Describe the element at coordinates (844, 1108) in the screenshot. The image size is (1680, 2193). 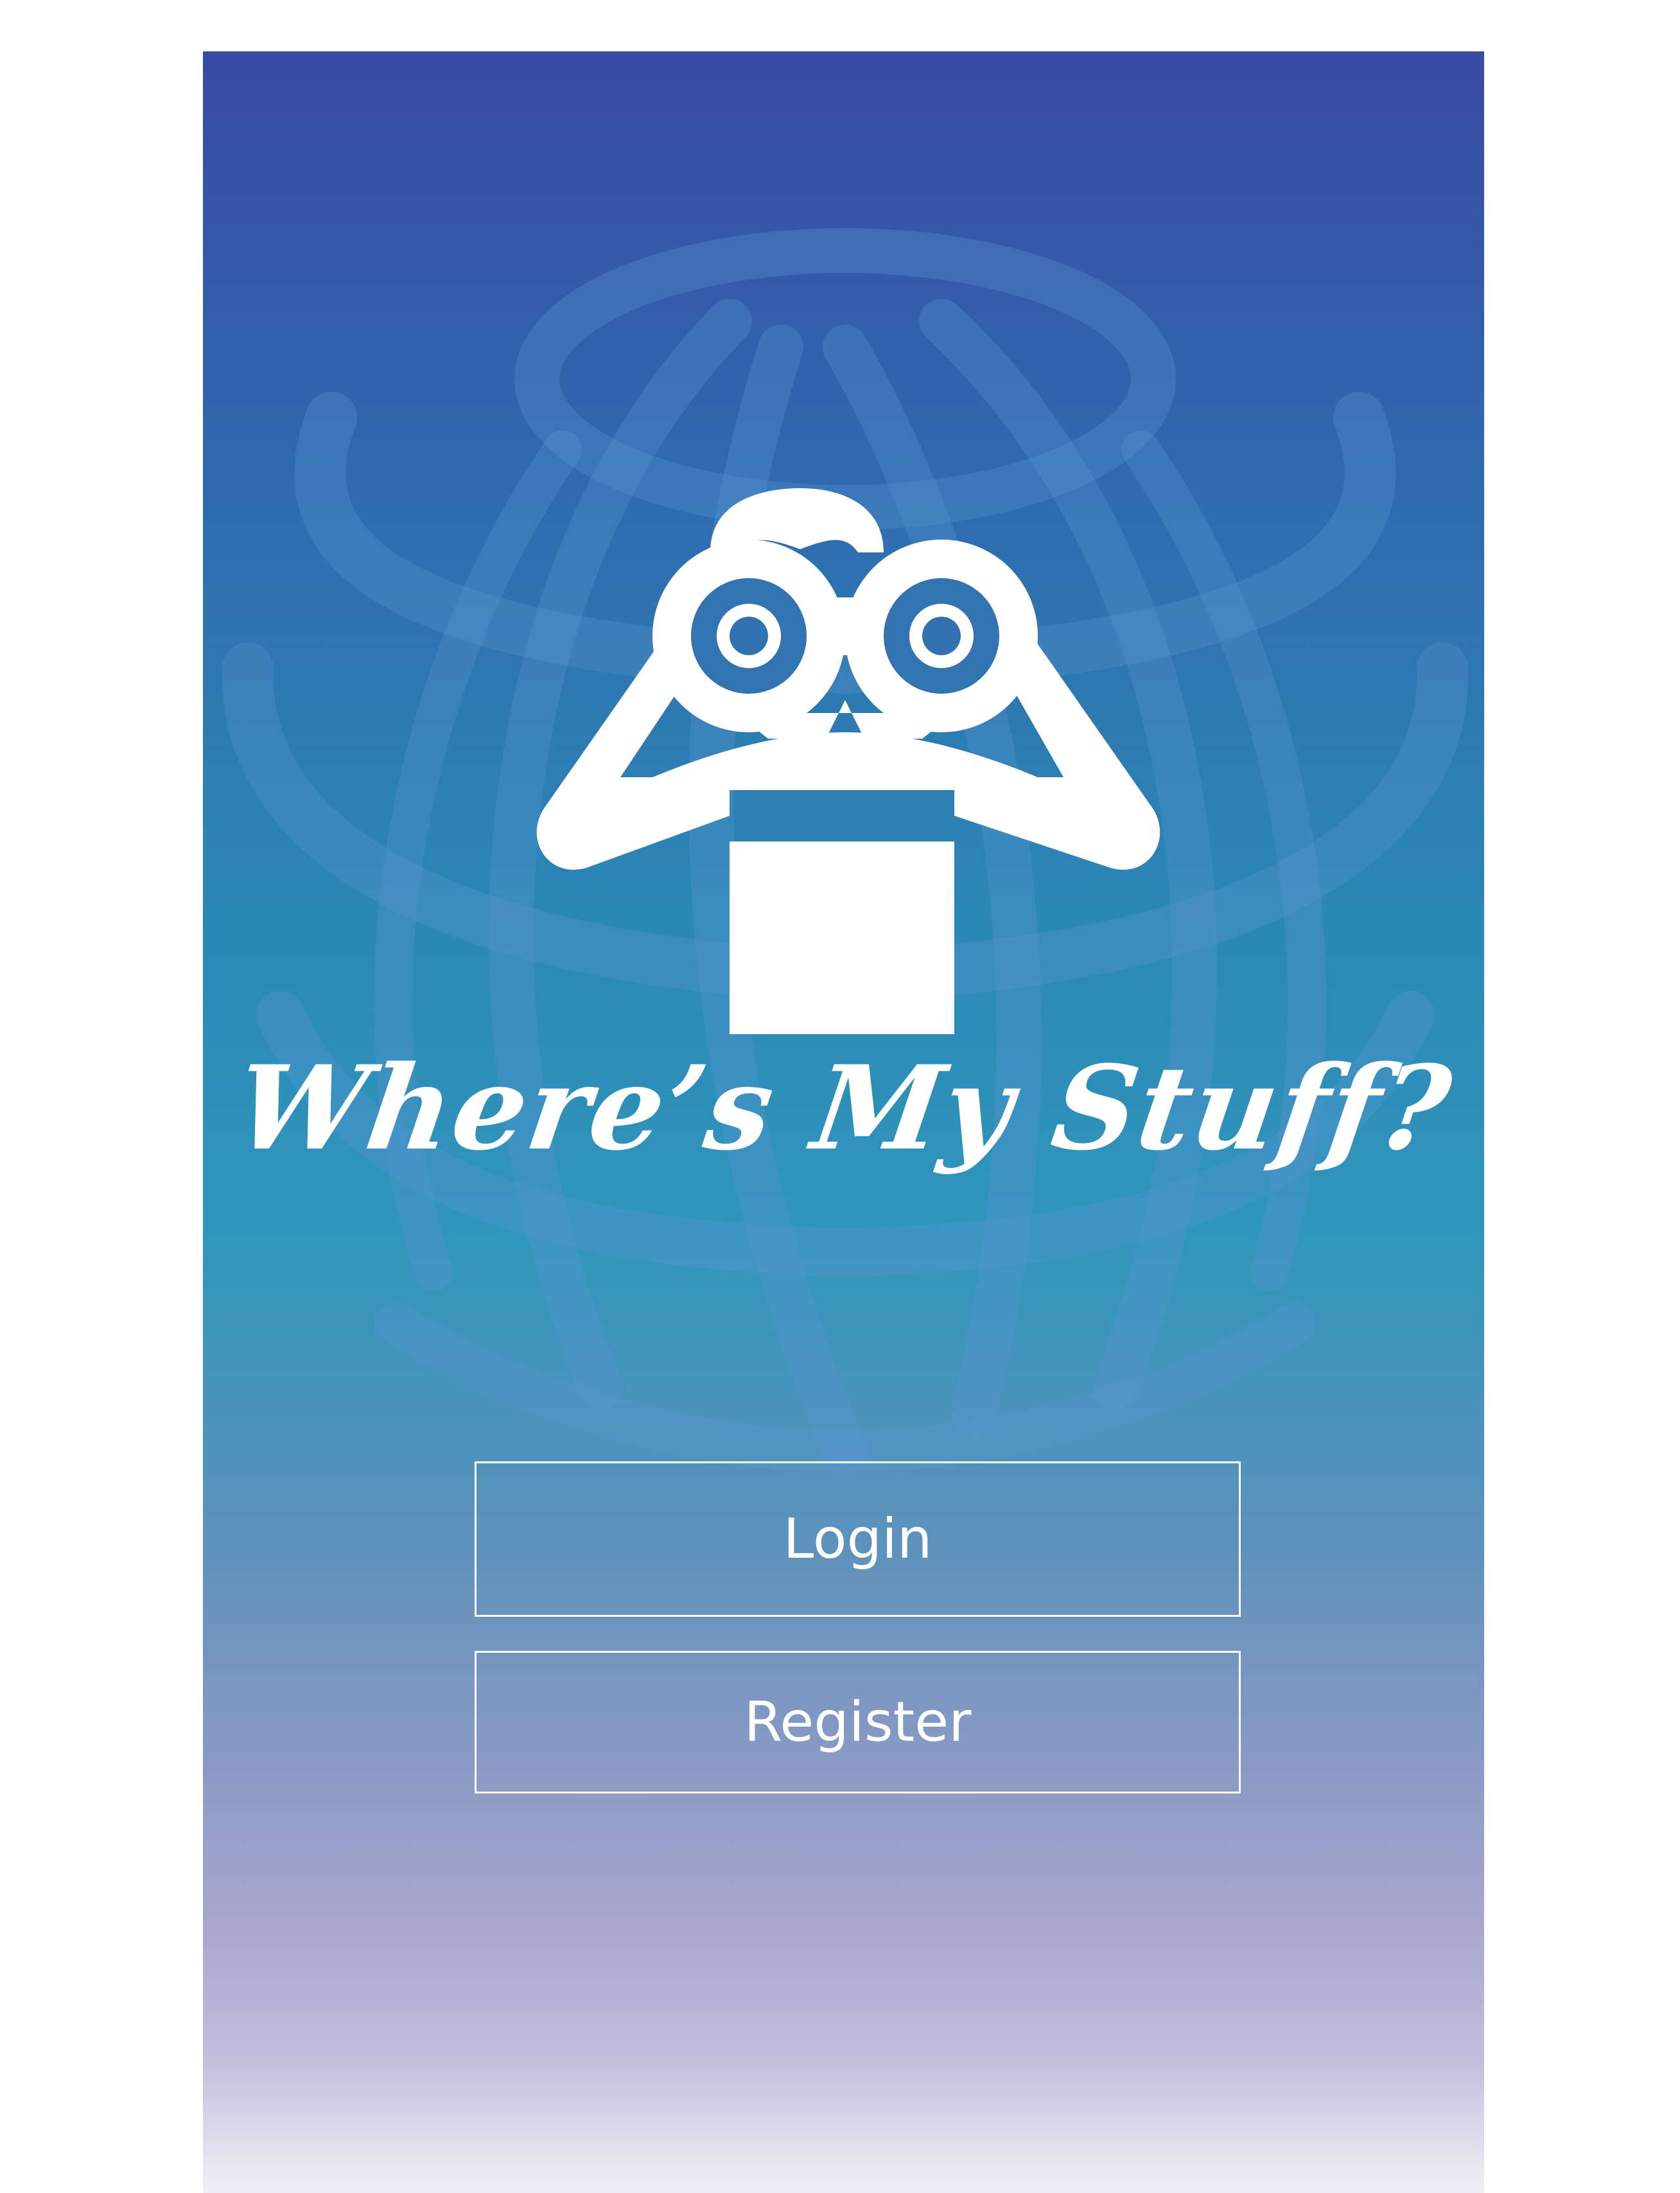
I see `app-title: Where’s My Stuff?` at that location.